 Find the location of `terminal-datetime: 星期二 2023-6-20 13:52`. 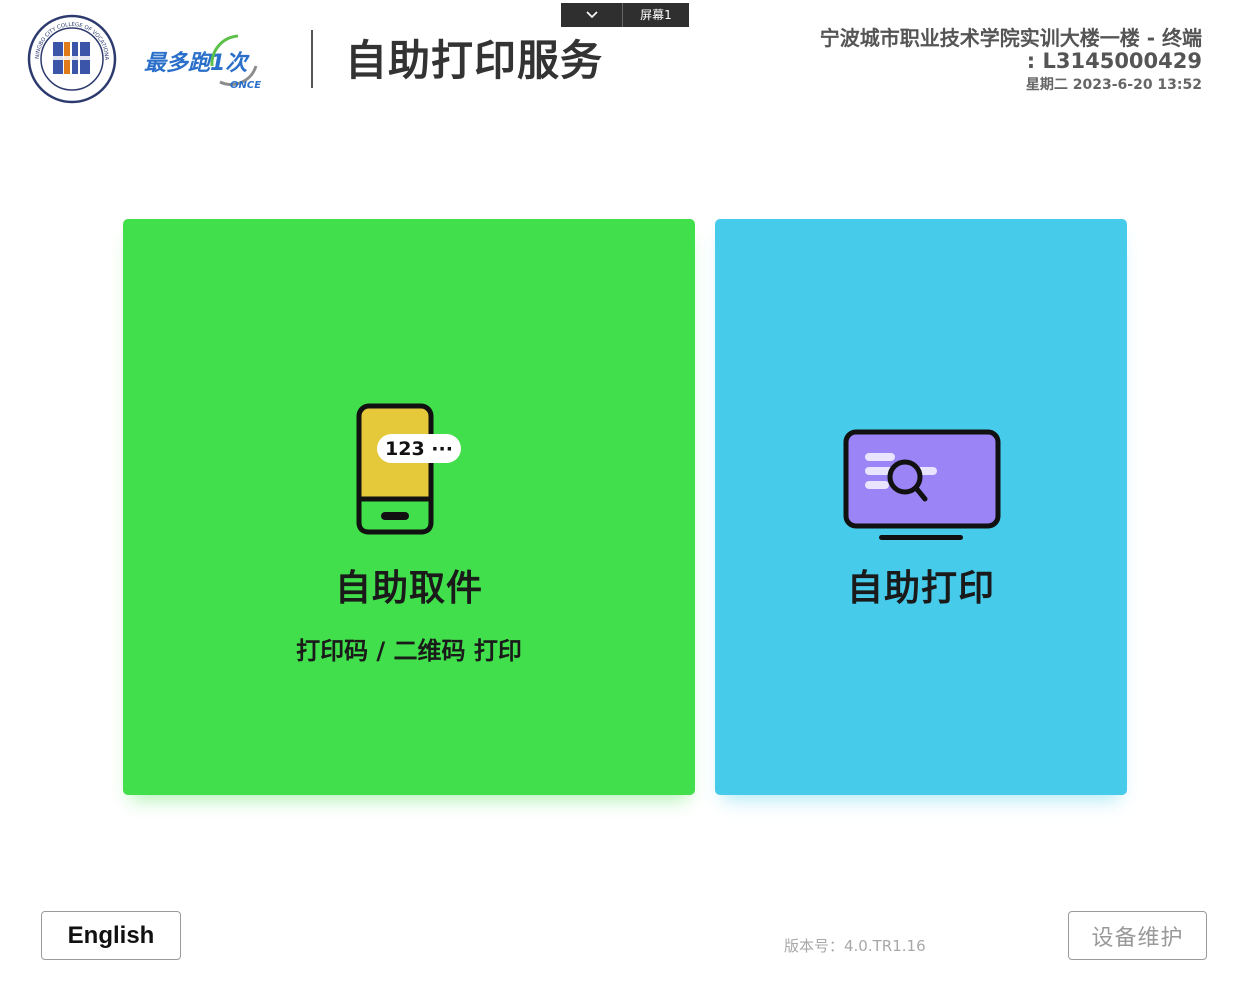

terminal-datetime: 星期二 2023-6-20 13:52 is located at coordinates (1113, 85).